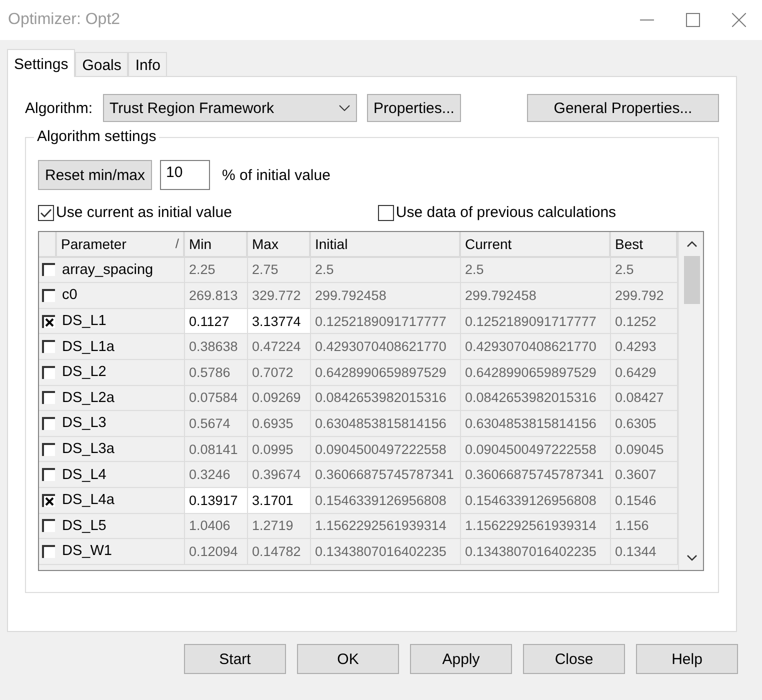 The height and width of the screenshot is (700, 762). Describe the element at coordinates (279, 399) in the screenshot. I see `table-cell: 0.09269` at that location.